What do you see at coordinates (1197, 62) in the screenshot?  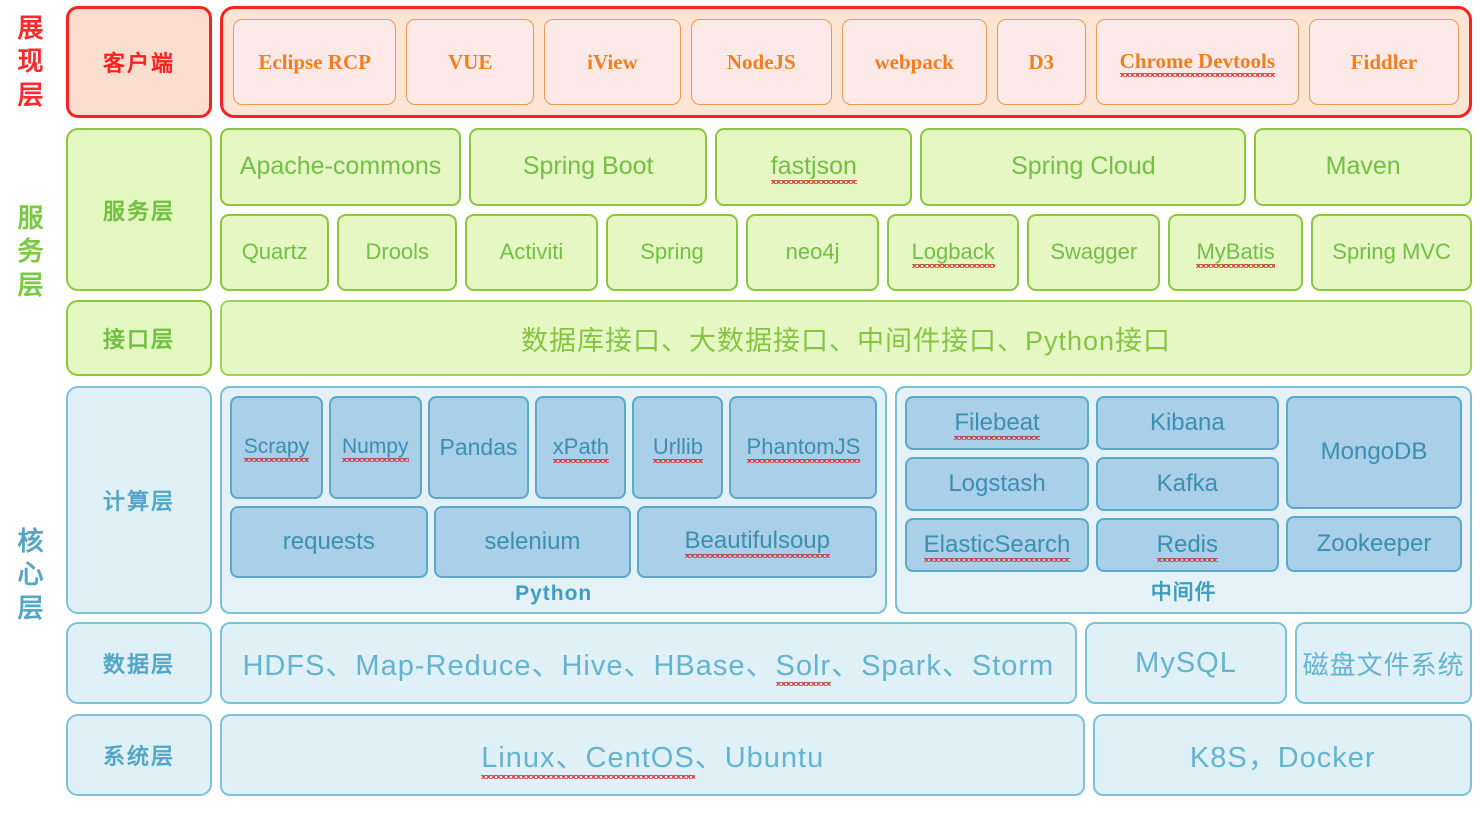 I see `client-item: Chrome Devtools` at bounding box center [1197, 62].